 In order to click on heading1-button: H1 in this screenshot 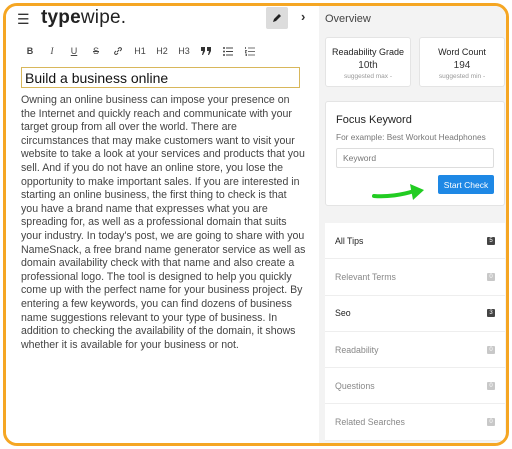, I will do `click(140, 51)`.